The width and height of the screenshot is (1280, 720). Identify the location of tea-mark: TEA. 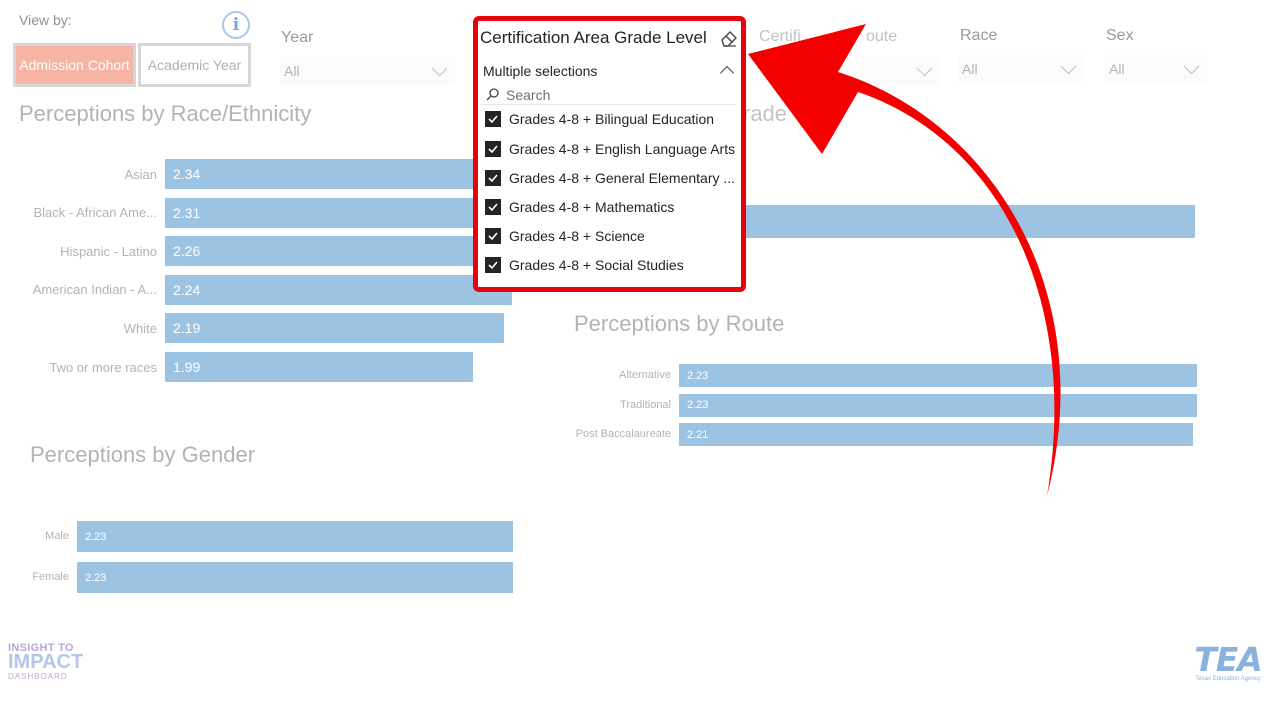
(1228, 659).